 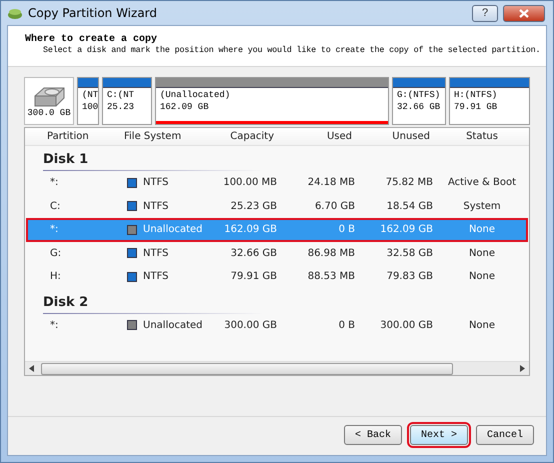 I want to click on horizontal-scrollbar, so click(x=277, y=368).